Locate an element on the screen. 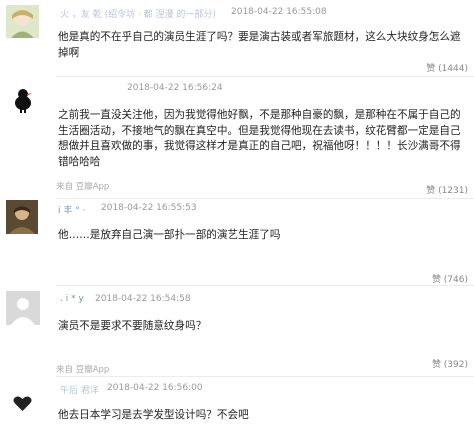 The image size is (474, 432). black-heart-avatar-icon is located at coordinates (22, 403).